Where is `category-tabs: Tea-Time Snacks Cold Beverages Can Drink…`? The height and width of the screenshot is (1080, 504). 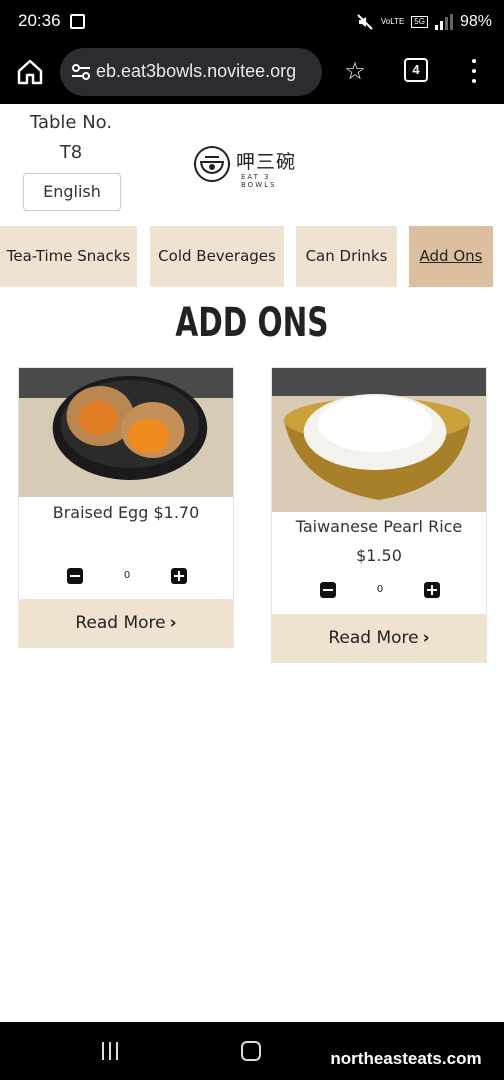 category-tabs: Tea-Time Snacks Cold Beverages Can Drink… is located at coordinates (252, 257).